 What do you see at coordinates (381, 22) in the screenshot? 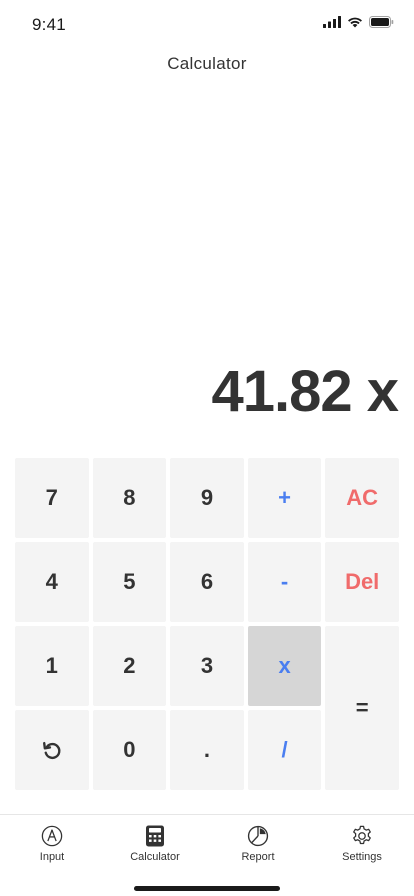
I see `battery-icon` at bounding box center [381, 22].